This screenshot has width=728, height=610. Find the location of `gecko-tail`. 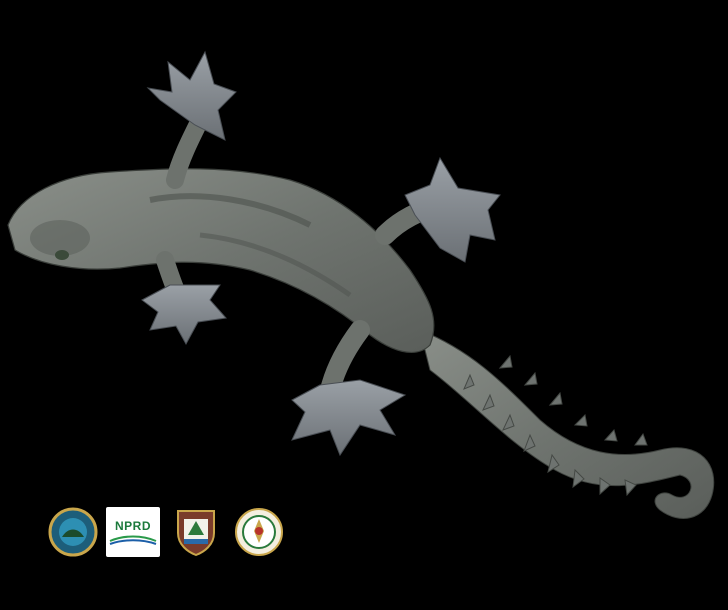

gecko-tail is located at coordinates (567, 424).